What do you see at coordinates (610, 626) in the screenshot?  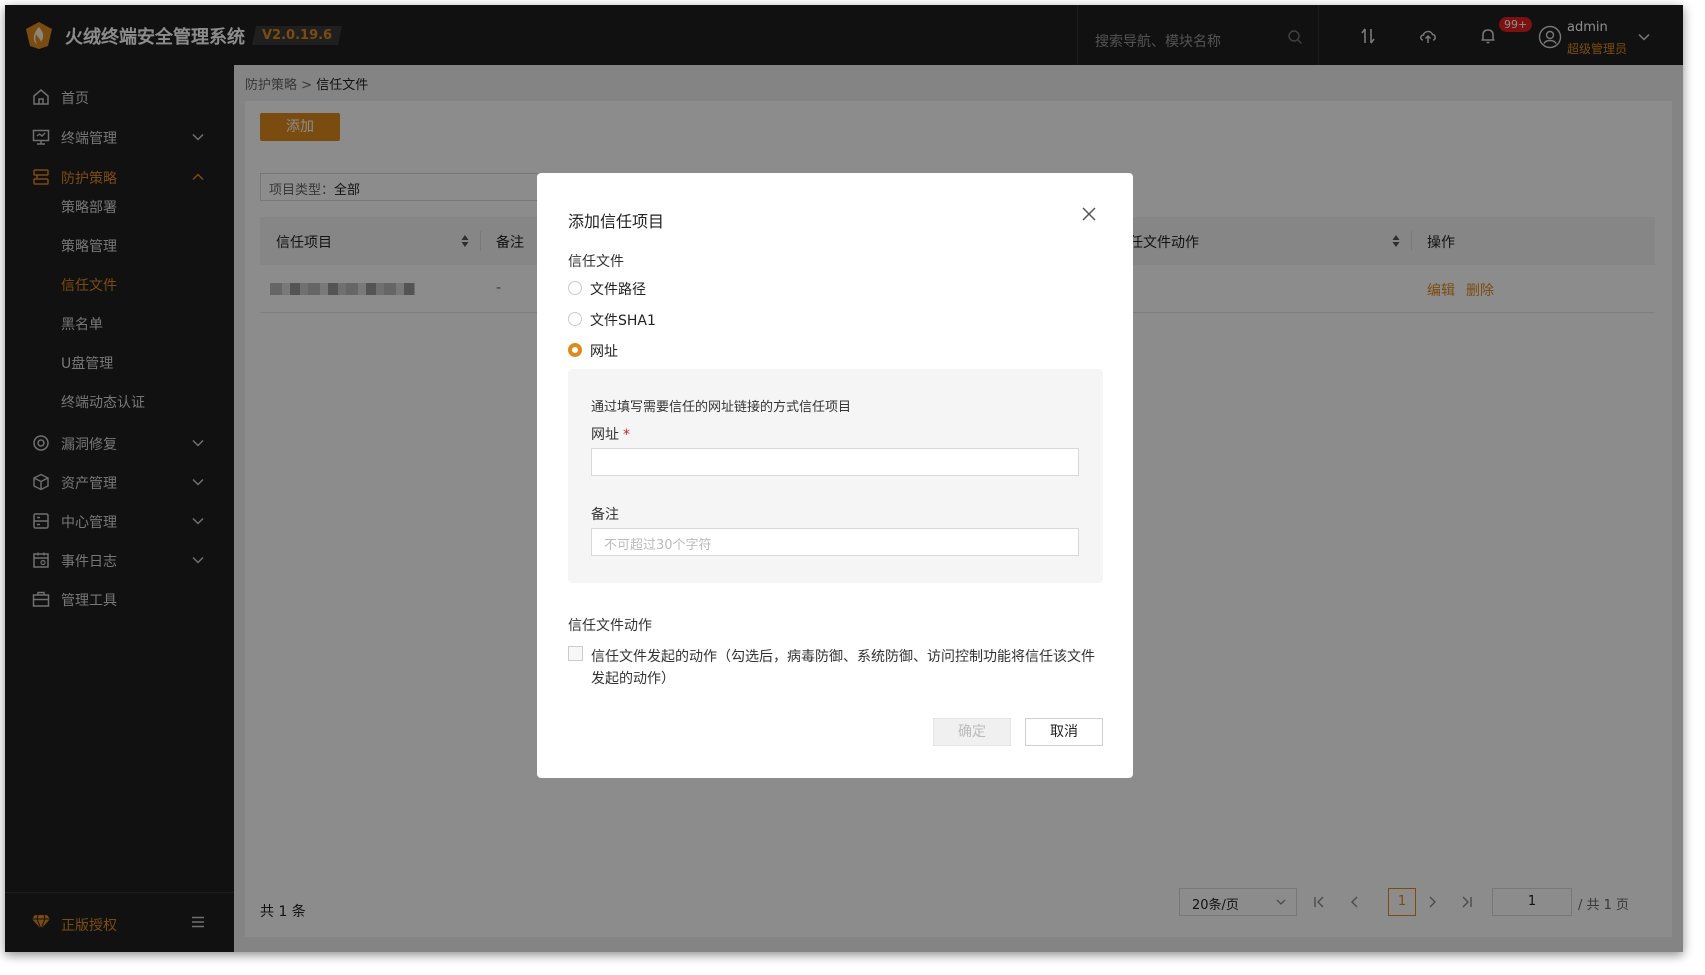 I see `trust-action-label: 信任文件动作` at bounding box center [610, 626].